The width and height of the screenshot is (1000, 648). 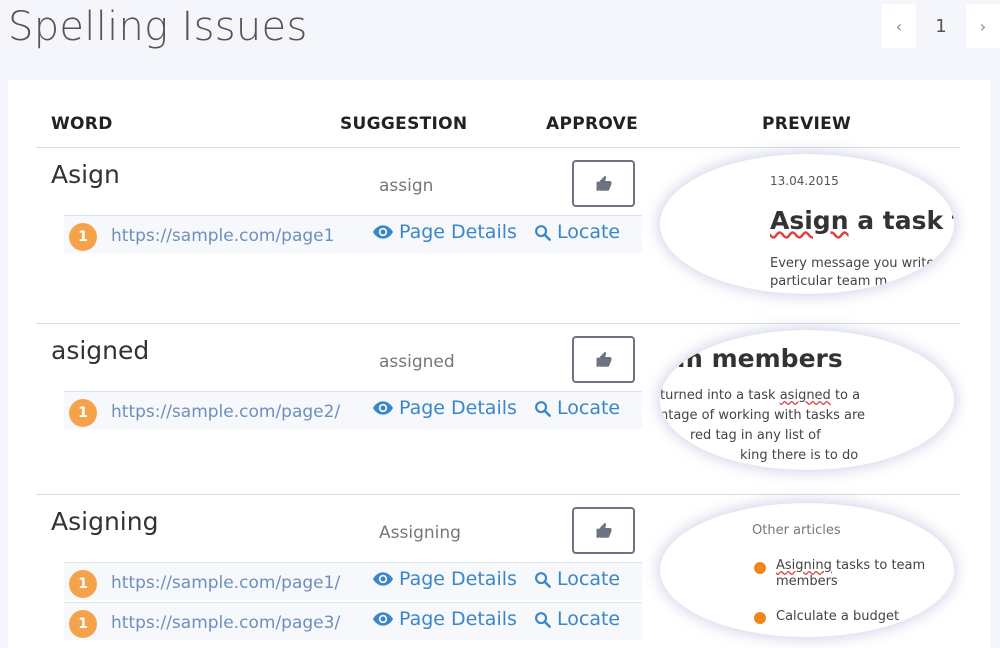 I want to click on column-header-suggestion: SUGGESTION, so click(x=404, y=124).